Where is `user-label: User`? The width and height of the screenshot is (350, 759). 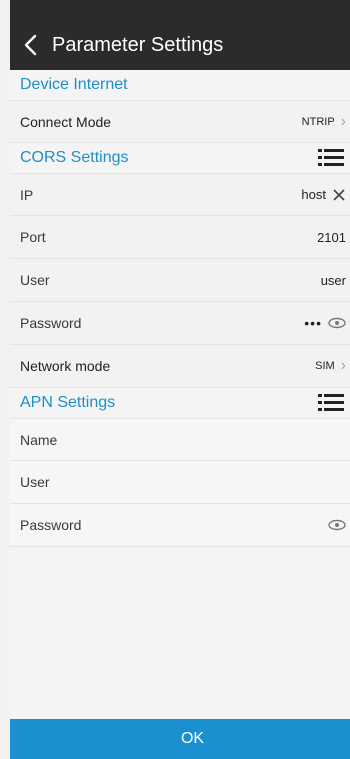 user-label: User is located at coordinates (35, 280).